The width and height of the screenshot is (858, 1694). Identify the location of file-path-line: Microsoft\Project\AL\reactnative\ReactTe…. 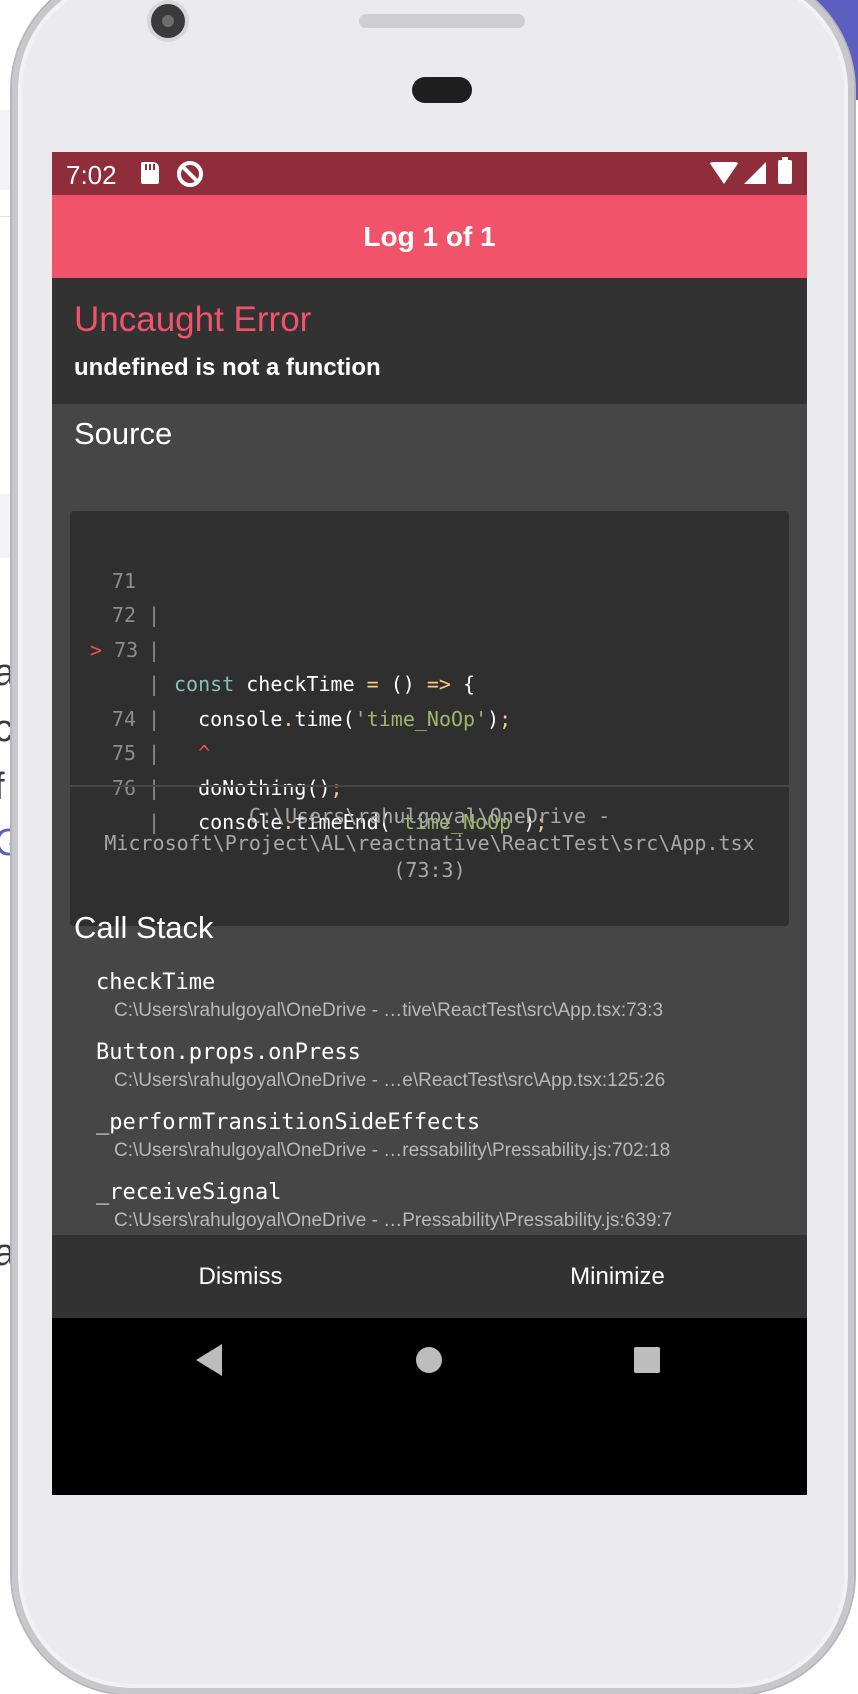
(429, 843).